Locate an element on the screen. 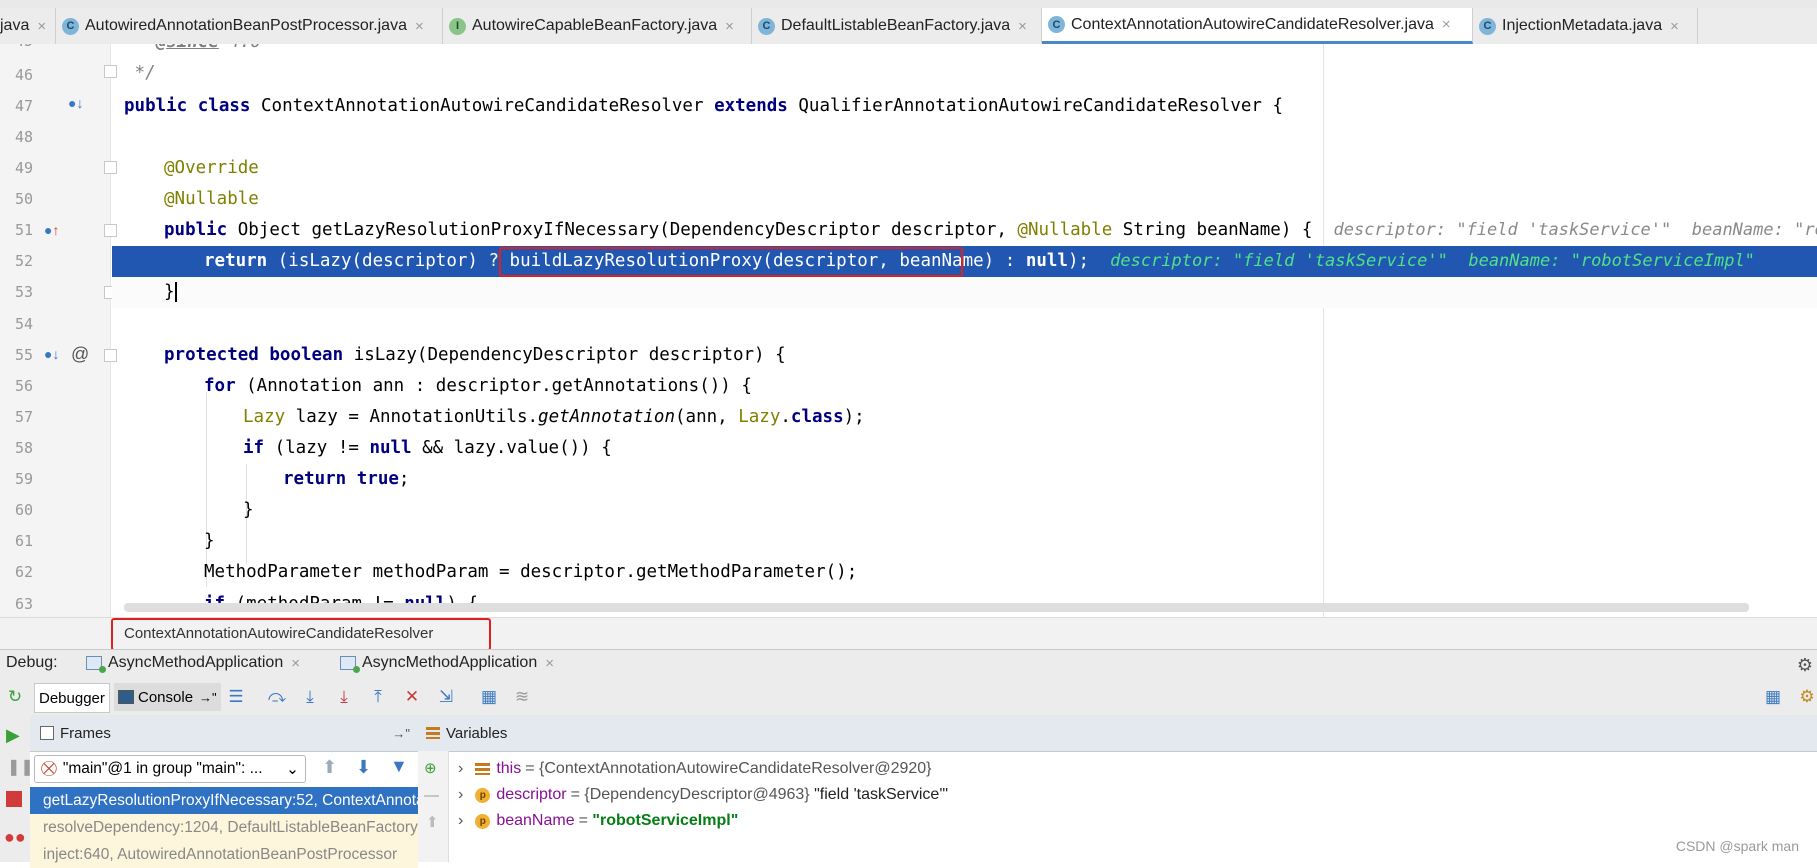  variable-string: "field 'taskService'" is located at coordinates (879, 794).